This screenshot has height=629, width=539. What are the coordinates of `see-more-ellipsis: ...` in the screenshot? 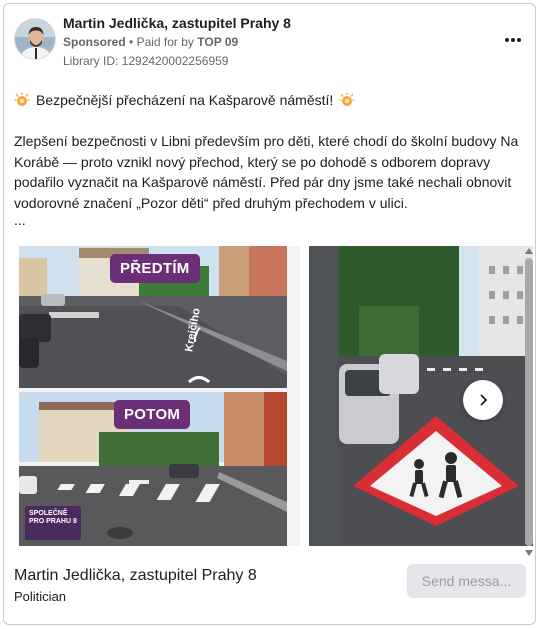 It's located at (20, 220).